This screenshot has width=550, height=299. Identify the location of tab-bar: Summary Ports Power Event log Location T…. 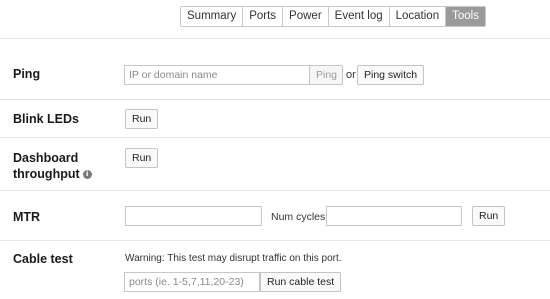
(333, 16).